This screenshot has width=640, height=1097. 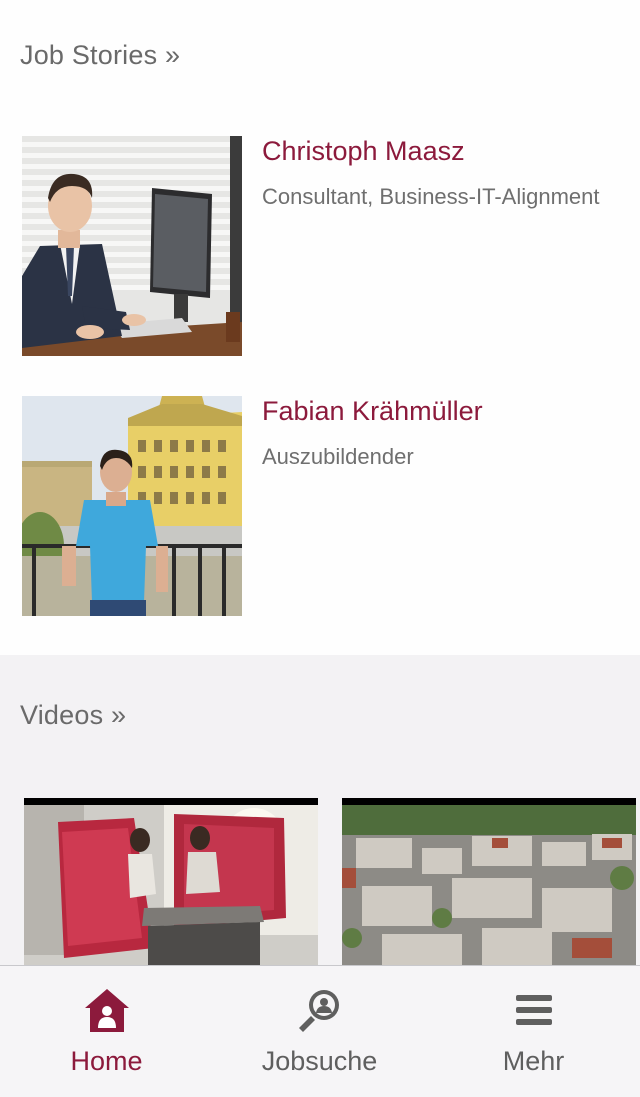 I want to click on tab-label: Mehr, so click(x=533, y=1061).